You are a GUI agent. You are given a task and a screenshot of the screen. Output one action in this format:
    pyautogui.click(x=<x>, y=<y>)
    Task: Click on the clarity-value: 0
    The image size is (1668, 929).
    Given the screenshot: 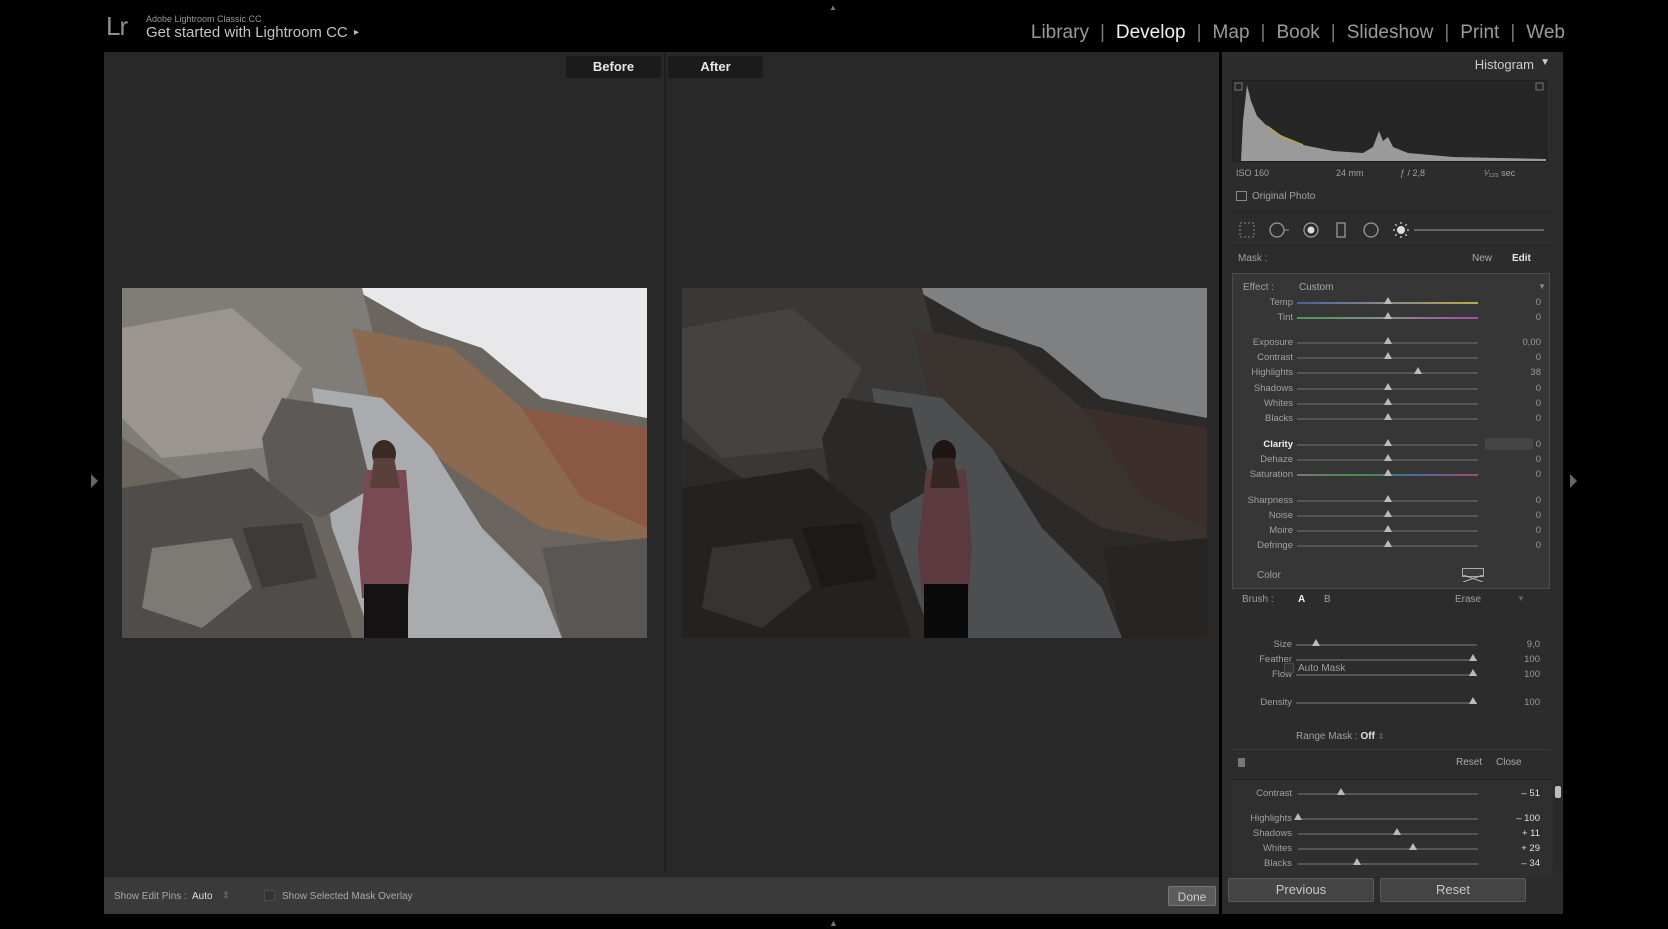 What is the action you would take?
    pyautogui.click(x=1538, y=444)
    